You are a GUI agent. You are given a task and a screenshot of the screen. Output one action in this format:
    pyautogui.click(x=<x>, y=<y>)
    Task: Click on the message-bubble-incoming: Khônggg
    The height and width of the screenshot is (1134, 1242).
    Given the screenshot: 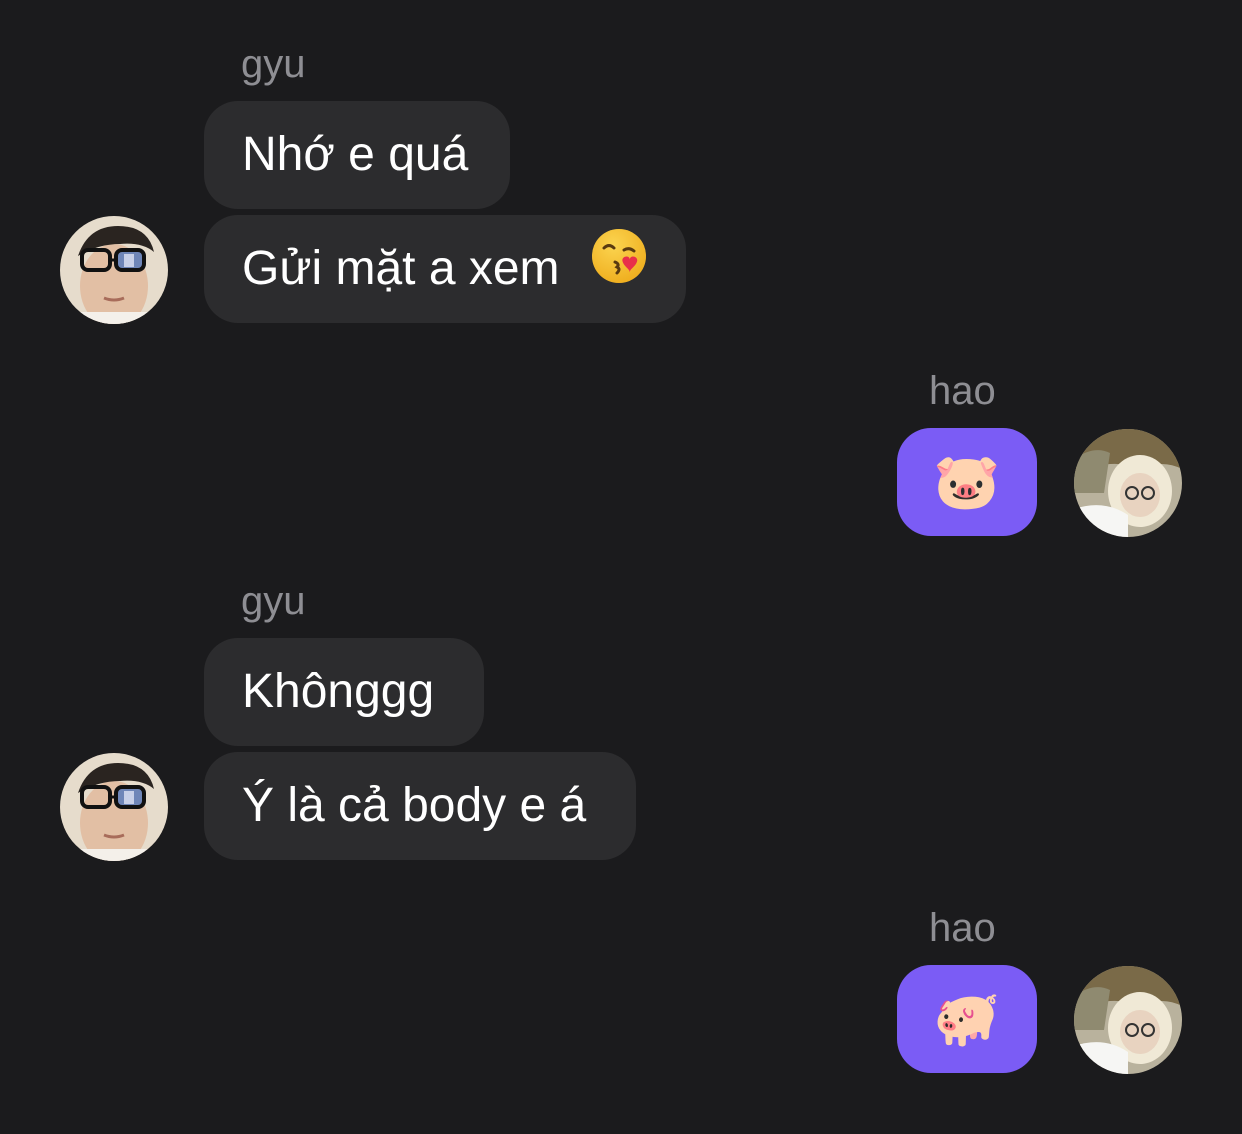 What is the action you would take?
    pyautogui.click(x=344, y=692)
    